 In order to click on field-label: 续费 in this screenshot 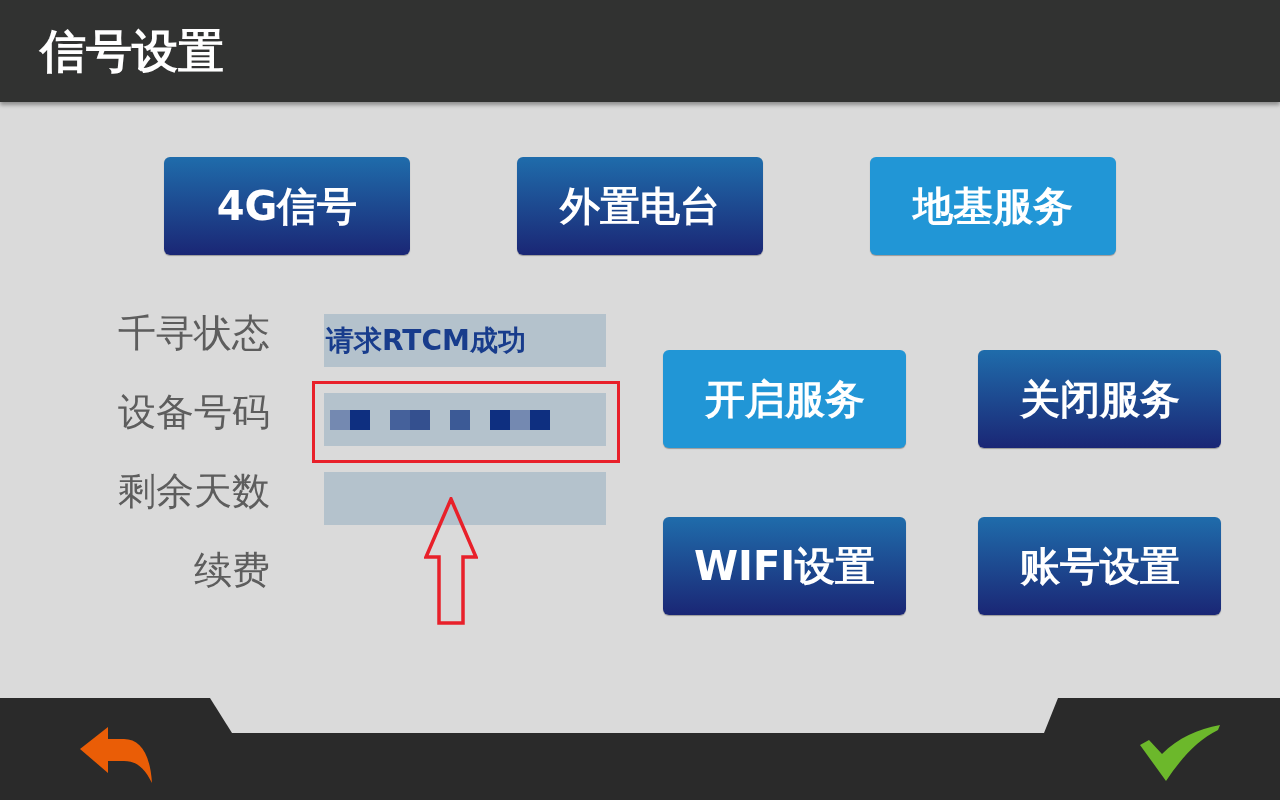, I will do `click(231, 570)`.